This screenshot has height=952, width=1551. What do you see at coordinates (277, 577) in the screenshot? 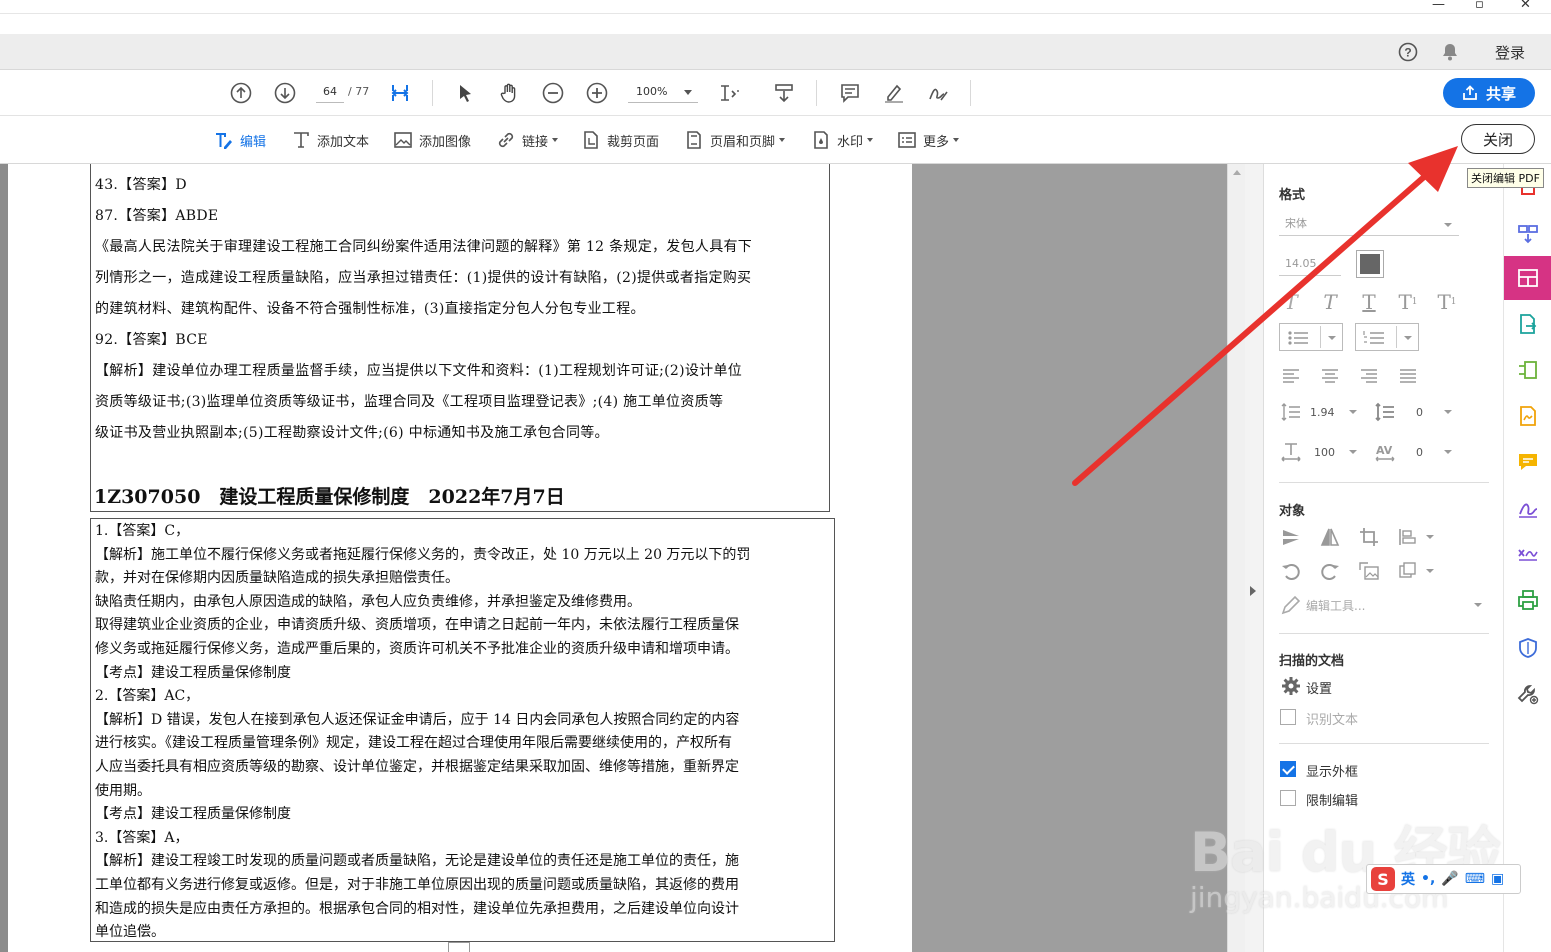
I see `document-text-line: 款，并对在保修期内因质量缺陷造成的损失承担赔偿责任。` at bounding box center [277, 577].